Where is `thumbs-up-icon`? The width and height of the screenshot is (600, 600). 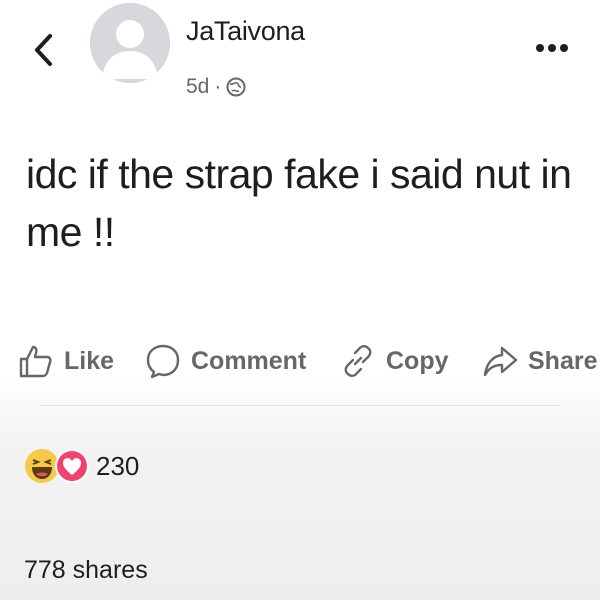
thumbs-up-icon is located at coordinates (35, 361).